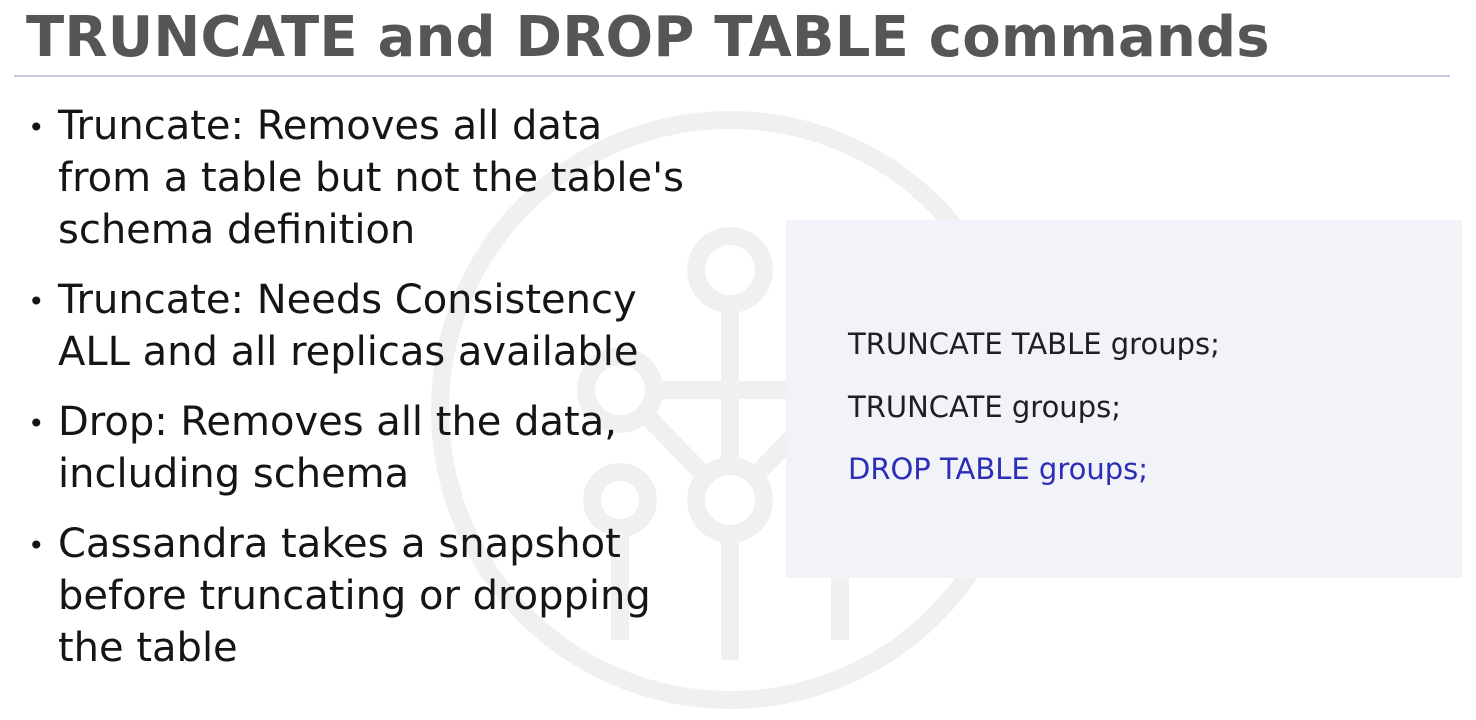 The width and height of the screenshot is (1476, 720). Describe the element at coordinates (371, 178) in the screenshot. I see `bullet-line: from a table but not the table's` at that location.